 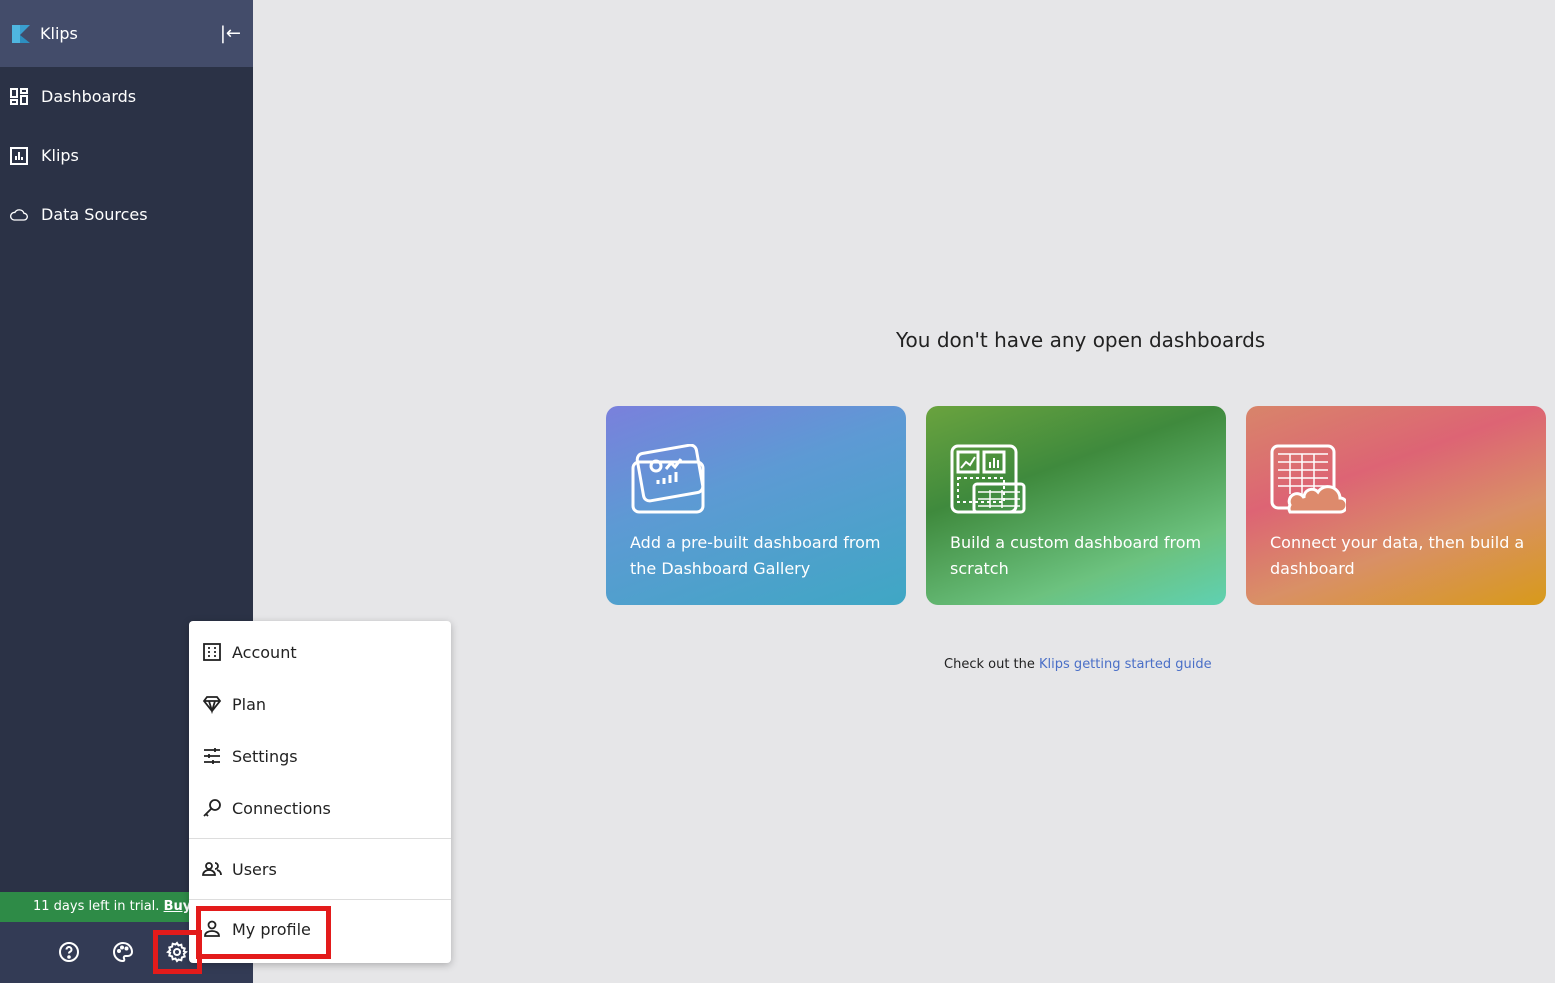 What do you see at coordinates (988, 479) in the screenshot?
I see `custom-dashboard-icon` at bounding box center [988, 479].